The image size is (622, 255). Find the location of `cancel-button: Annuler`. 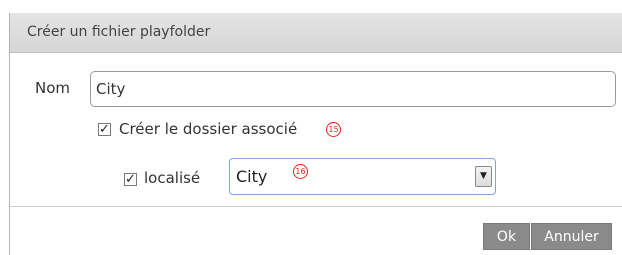

cancel-button: Annuler is located at coordinates (571, 236).